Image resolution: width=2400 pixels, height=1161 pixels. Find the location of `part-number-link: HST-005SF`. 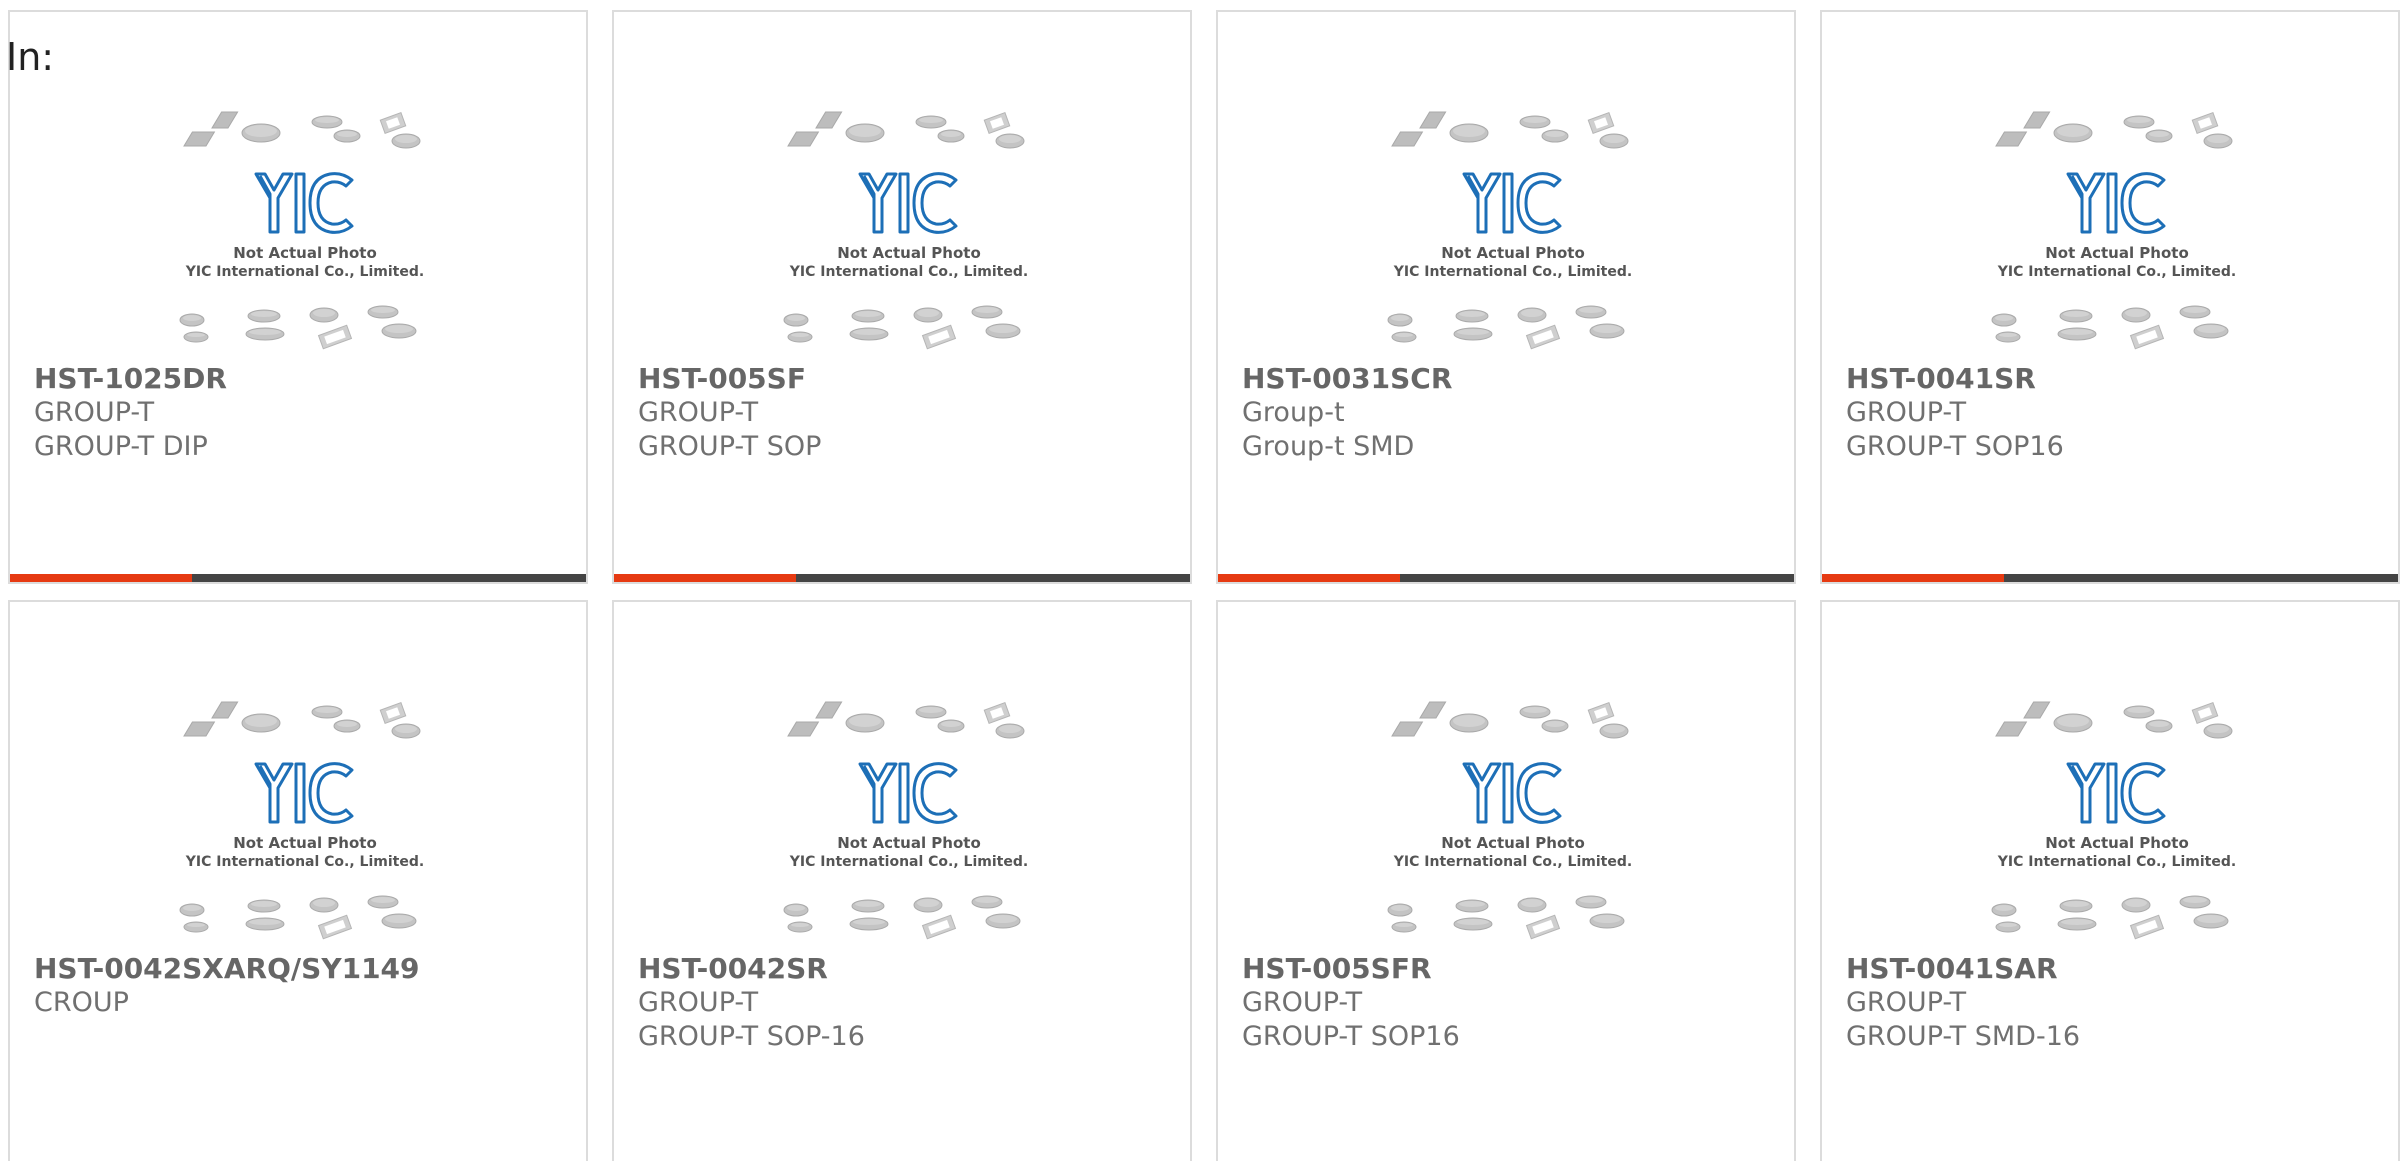

part-number-link: HST-005SF is located at coordinates (909, 379).